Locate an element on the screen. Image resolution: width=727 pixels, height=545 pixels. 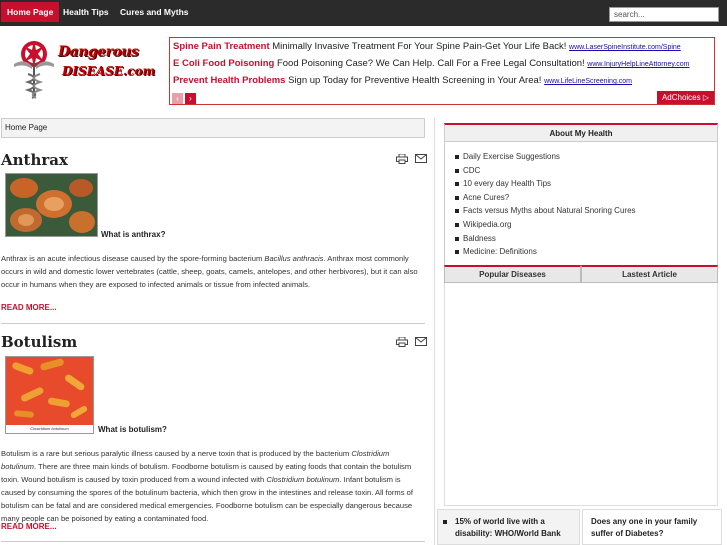
list-item: 10 every day Health Tips is located at coordinates (583, 184).